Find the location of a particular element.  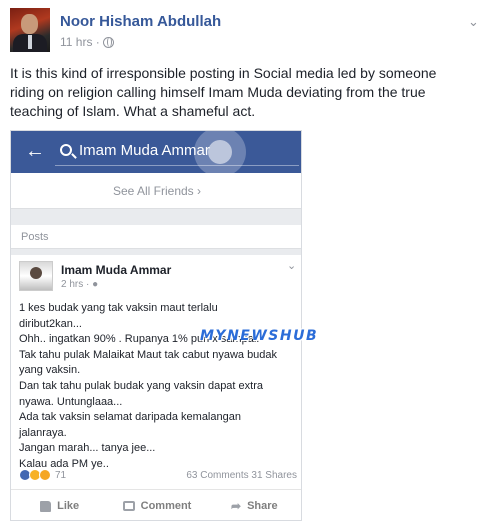

comment-label: Comment is located at coordinates (166, 506).